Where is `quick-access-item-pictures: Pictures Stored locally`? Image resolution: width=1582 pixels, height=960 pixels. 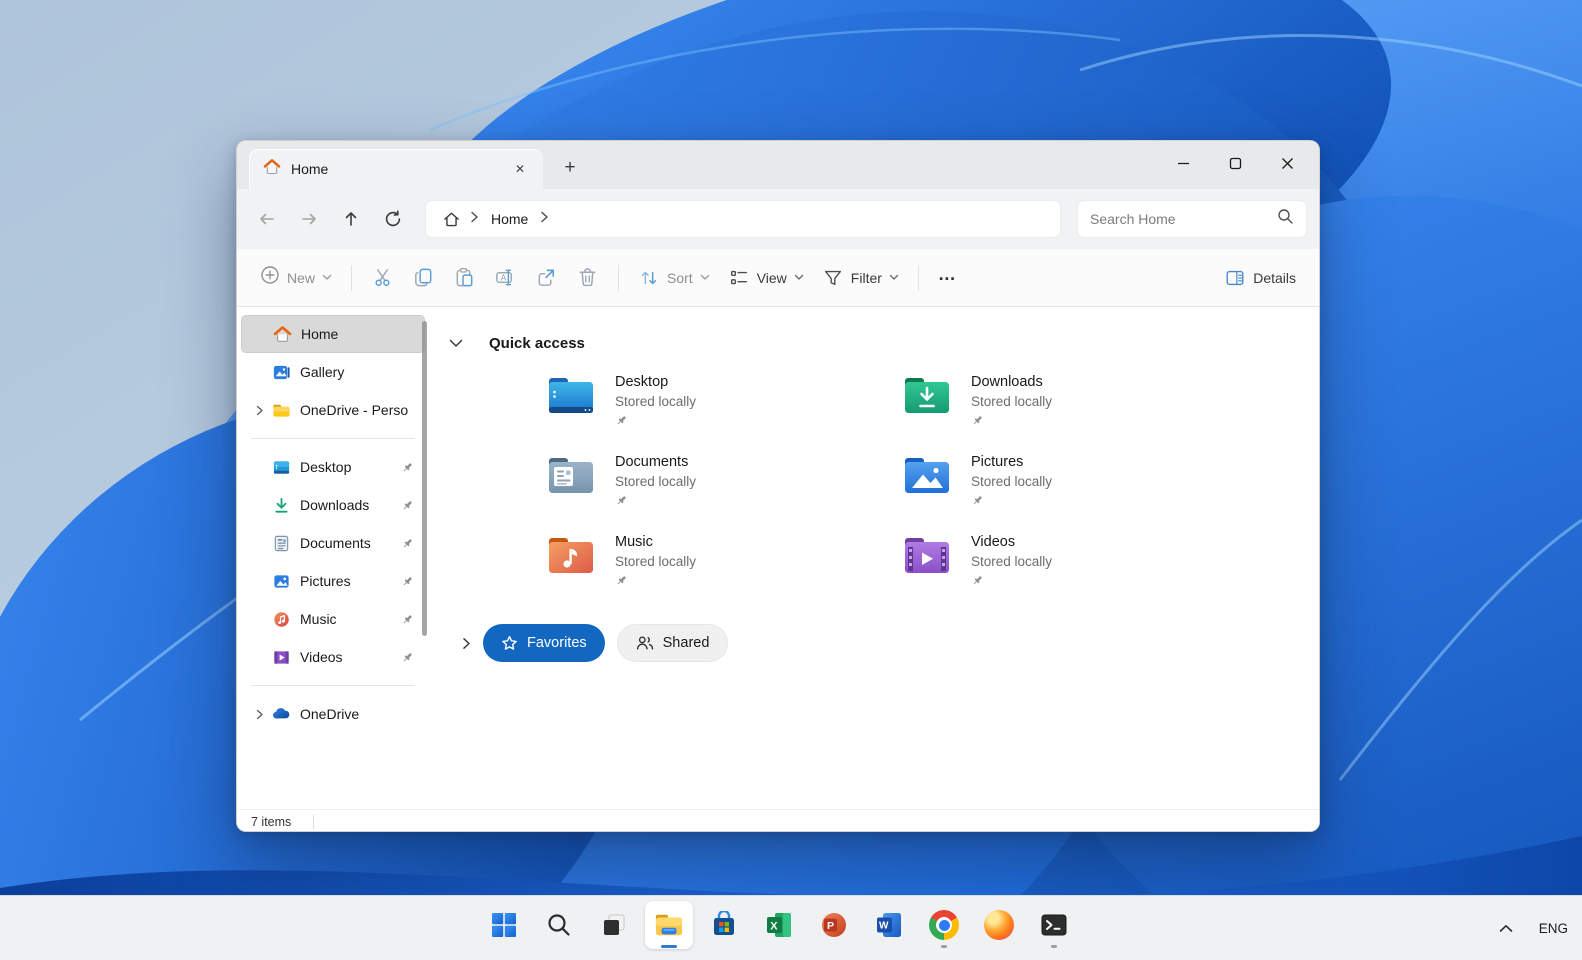 quick-access-item-pictures: Pictures Stored locally is located at coordinates (1081, 481).